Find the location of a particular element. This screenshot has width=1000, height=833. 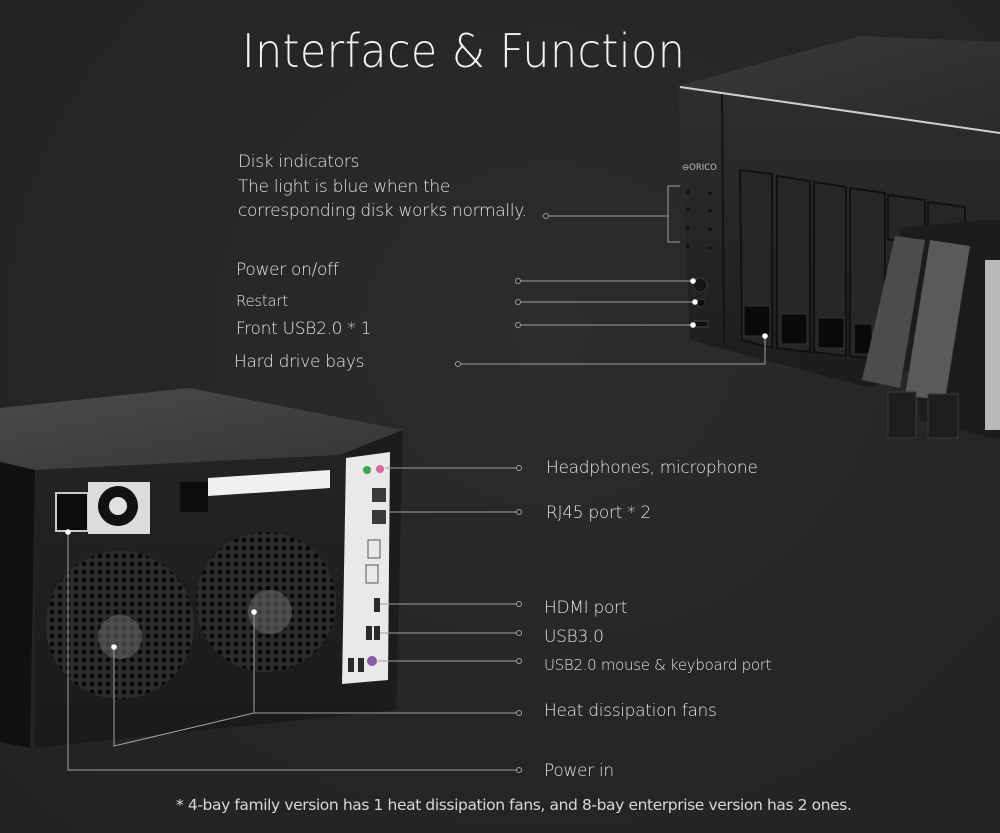

front-usb-label: Front USB2.0 * 1 is located at coordinates (304, 329).